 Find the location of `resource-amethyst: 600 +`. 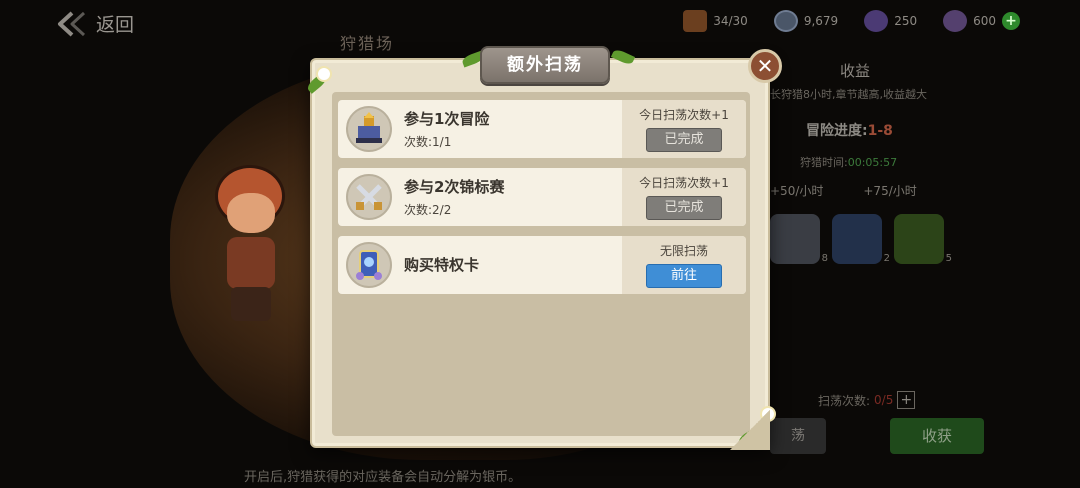

resource-amethyst: 600 + is located at coordinates (981, 21).